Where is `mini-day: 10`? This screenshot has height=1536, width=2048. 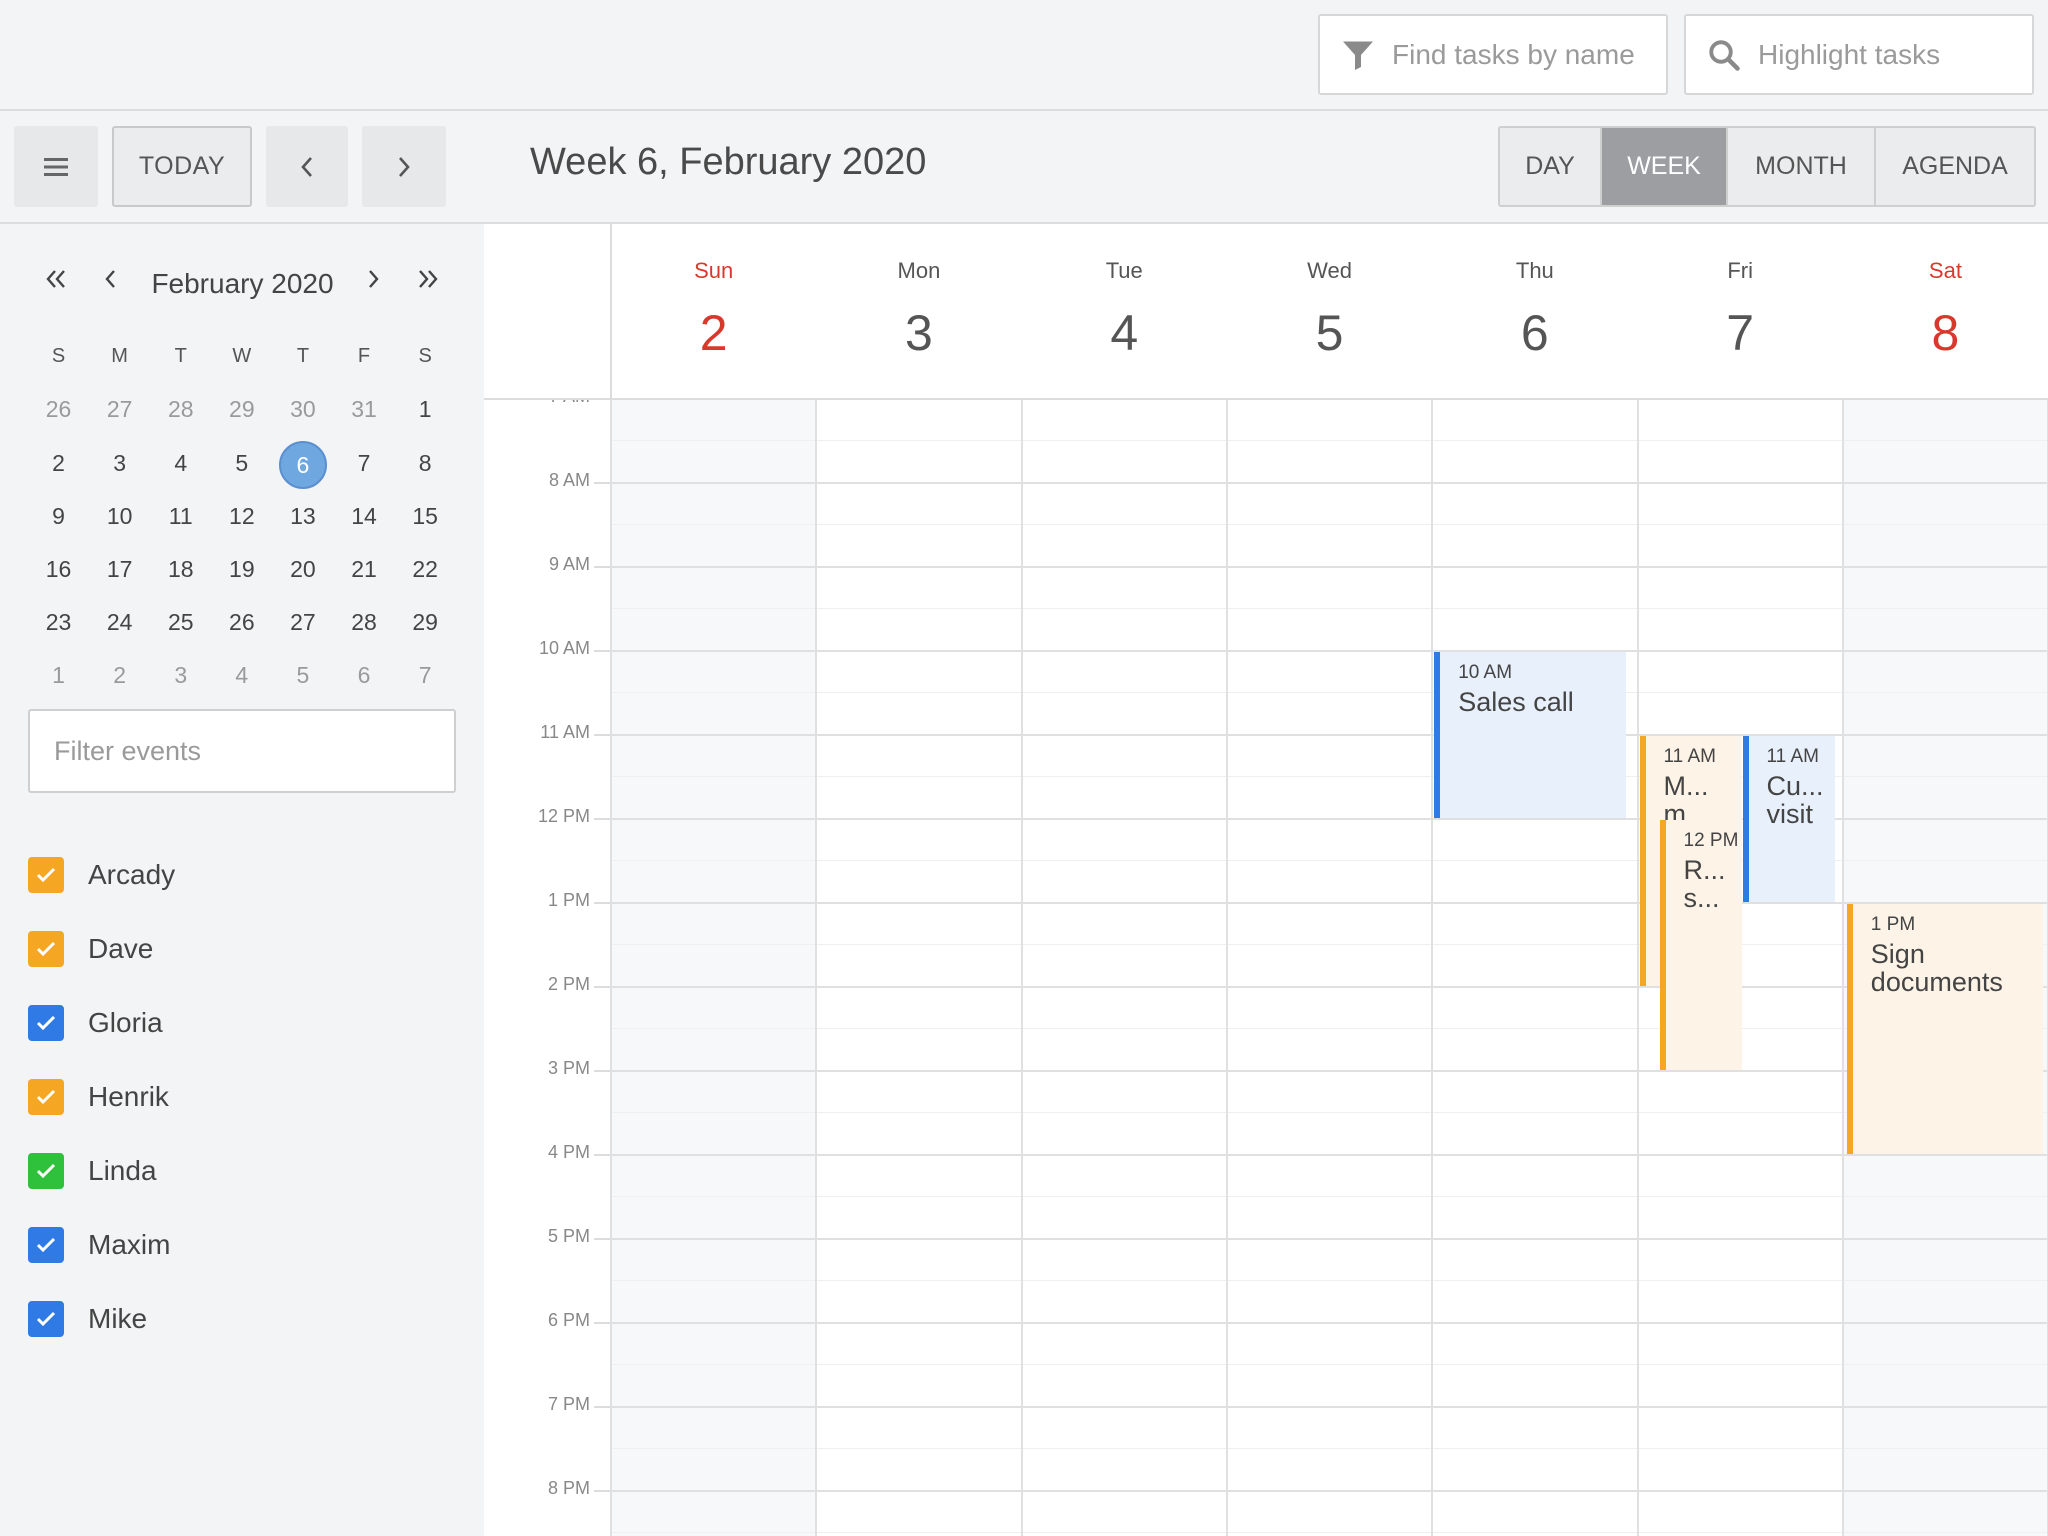
mini-day: 10 is located at coordinates (119, 516).